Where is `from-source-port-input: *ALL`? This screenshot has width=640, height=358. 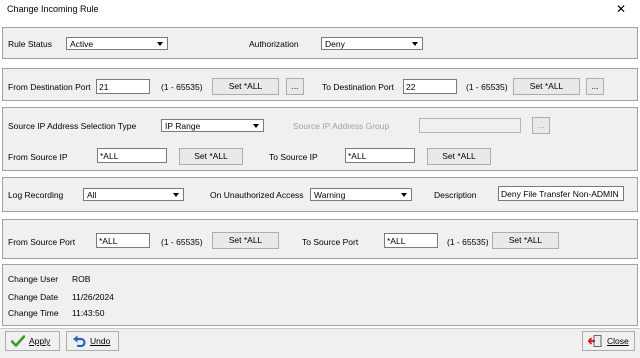 from-source-port-input: *ALL is located at coordinates (123, 240).